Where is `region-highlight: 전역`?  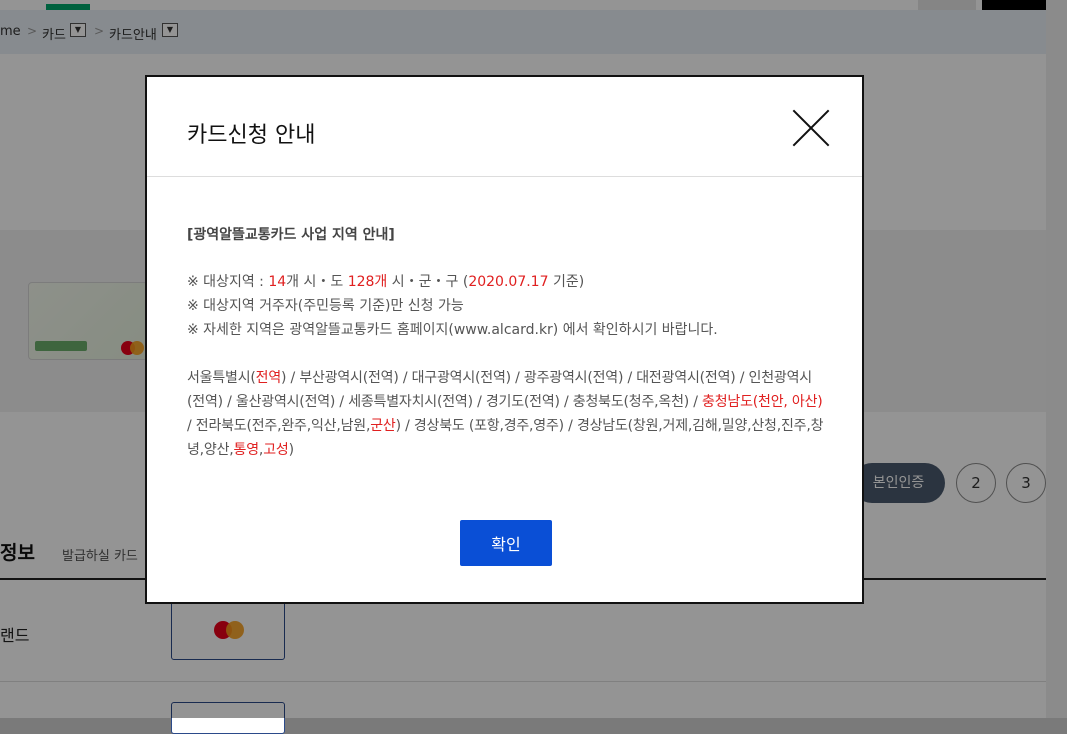 region-highlight: 전역 is located at coordinates (268, 378).